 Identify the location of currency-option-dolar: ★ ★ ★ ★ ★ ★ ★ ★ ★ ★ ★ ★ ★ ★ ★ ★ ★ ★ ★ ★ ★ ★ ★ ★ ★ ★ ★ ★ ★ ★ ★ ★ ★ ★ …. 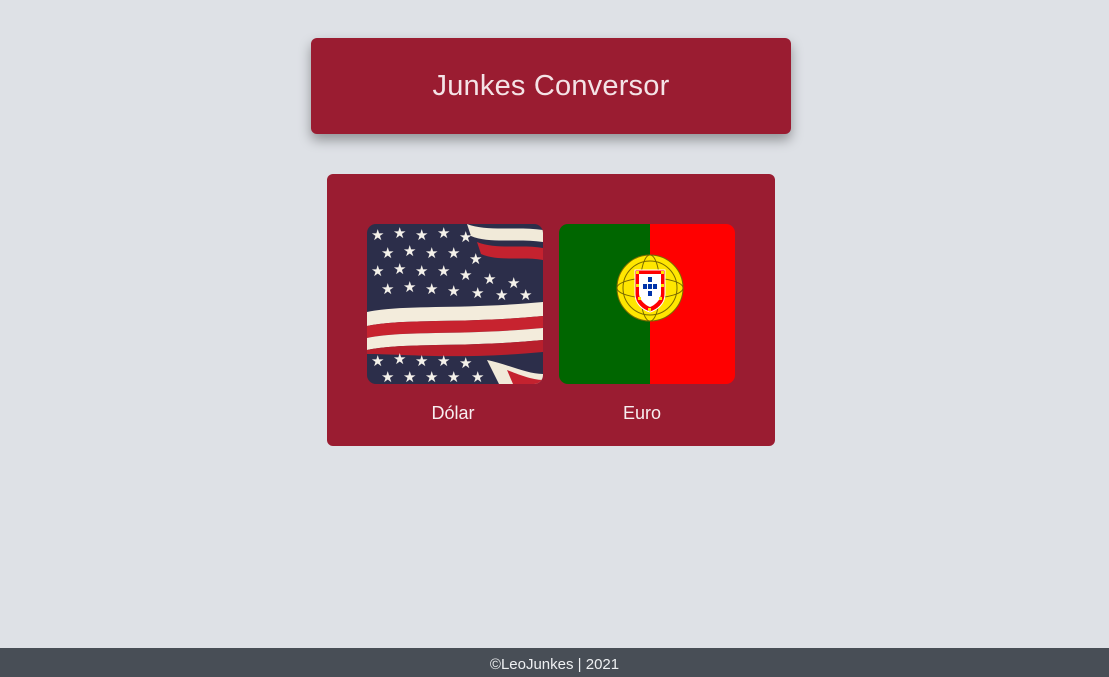
(455, 324).